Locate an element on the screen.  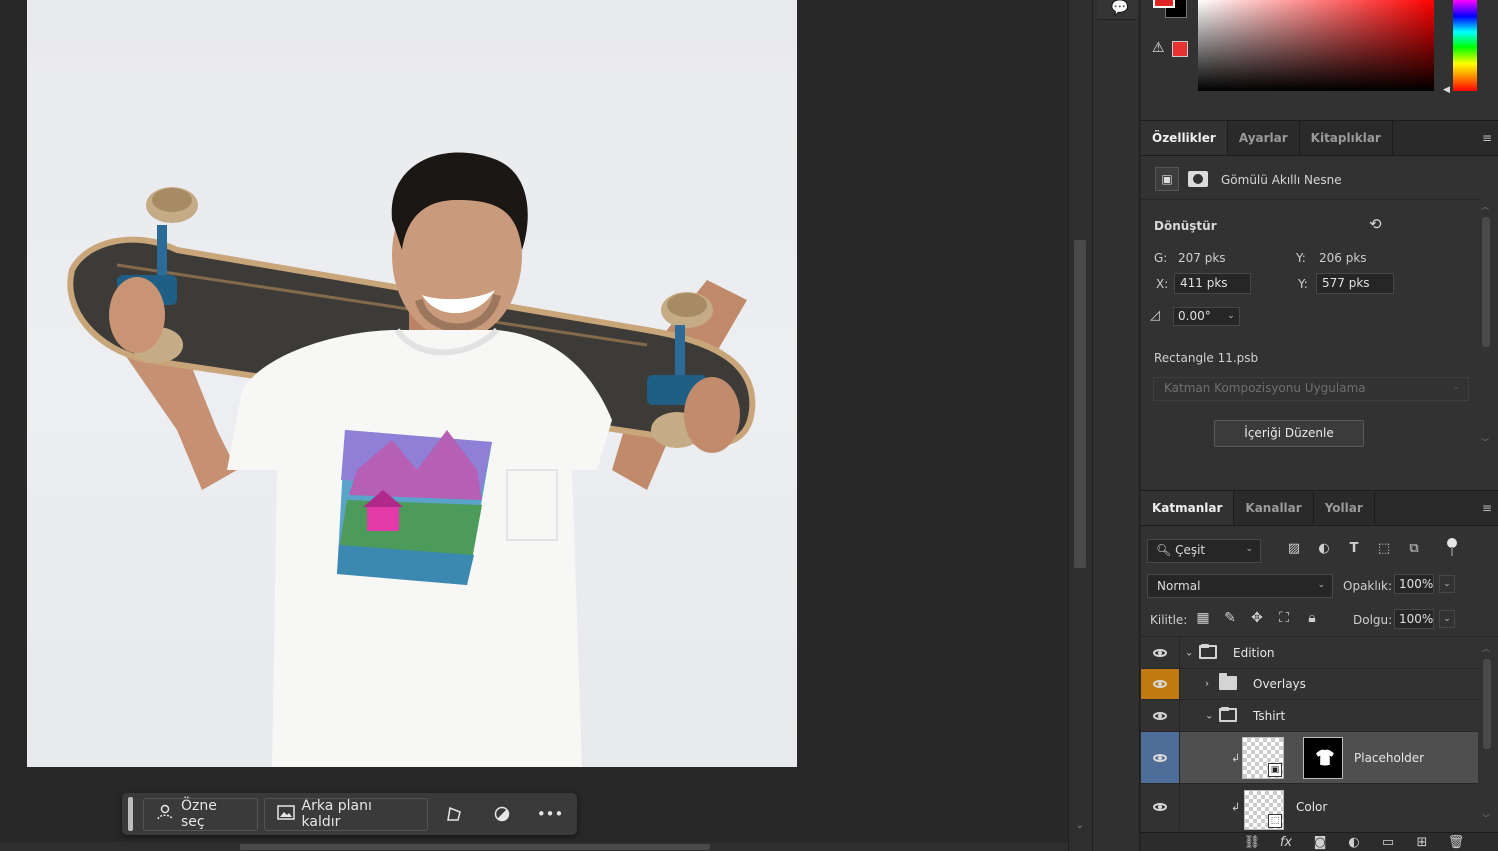
layer-thumbnail: ⬚ is located at coordinates (1264, 810).